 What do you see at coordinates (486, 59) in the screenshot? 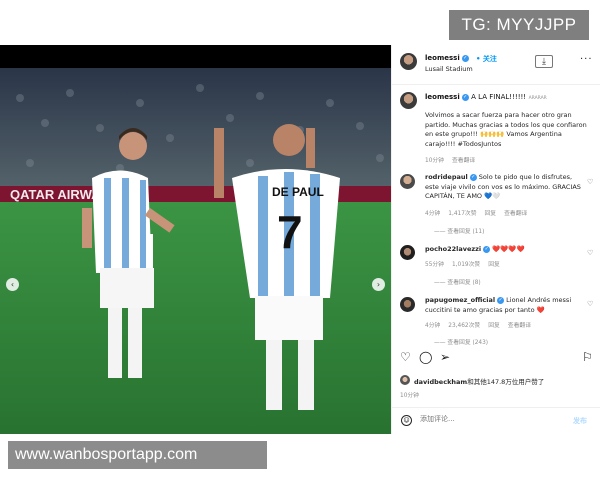
I see `follow-button: • 关注` at bounding box center [486, 59].